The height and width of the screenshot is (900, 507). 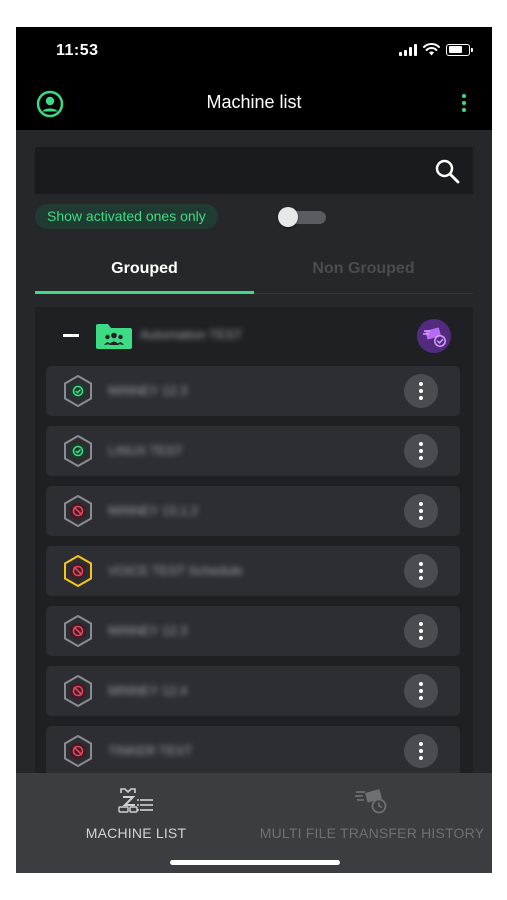 I want to click on machine-name: VOICE TEST Schedule, so click(x=175, y=570).